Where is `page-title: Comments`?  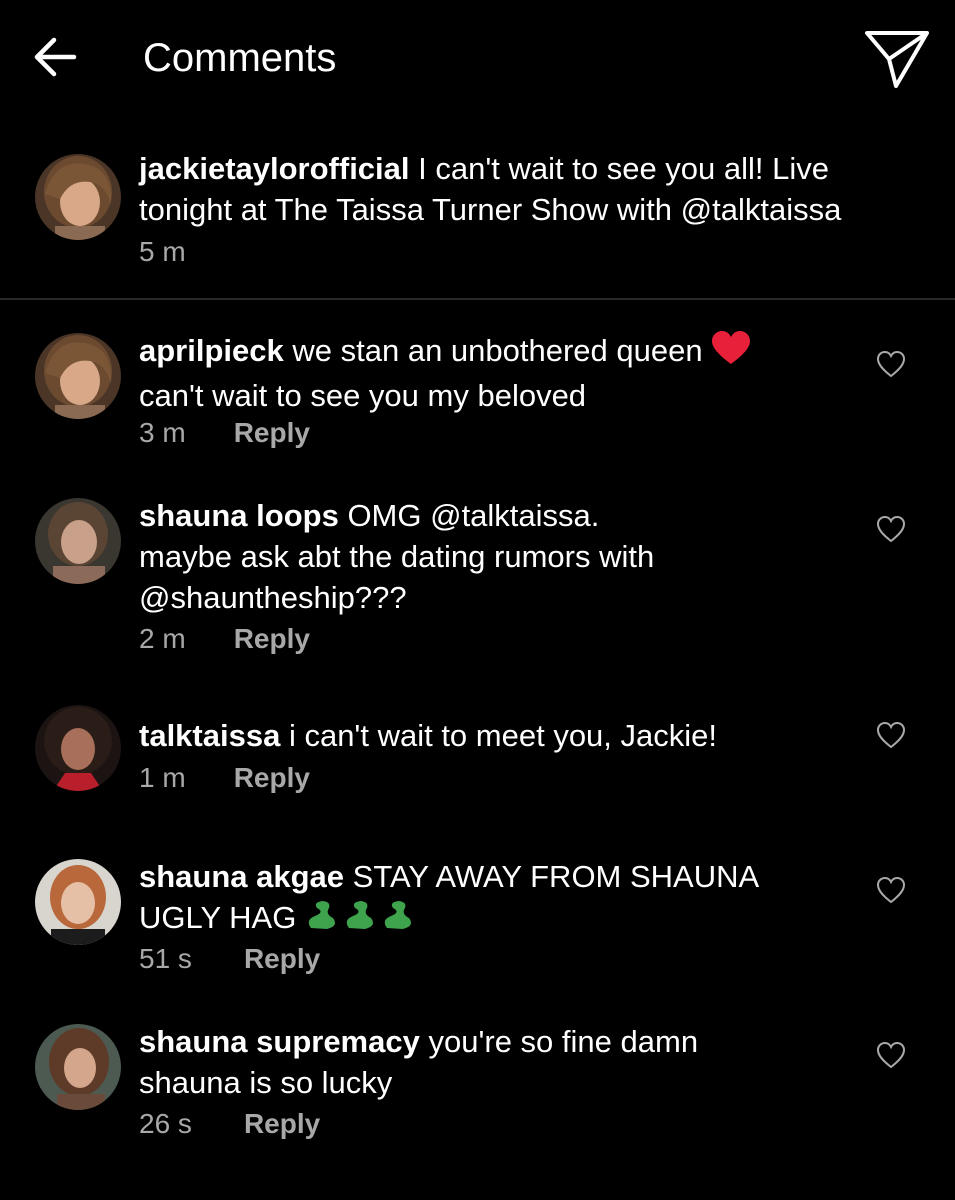
page-title: Comments is located at coordinates (240, 58).